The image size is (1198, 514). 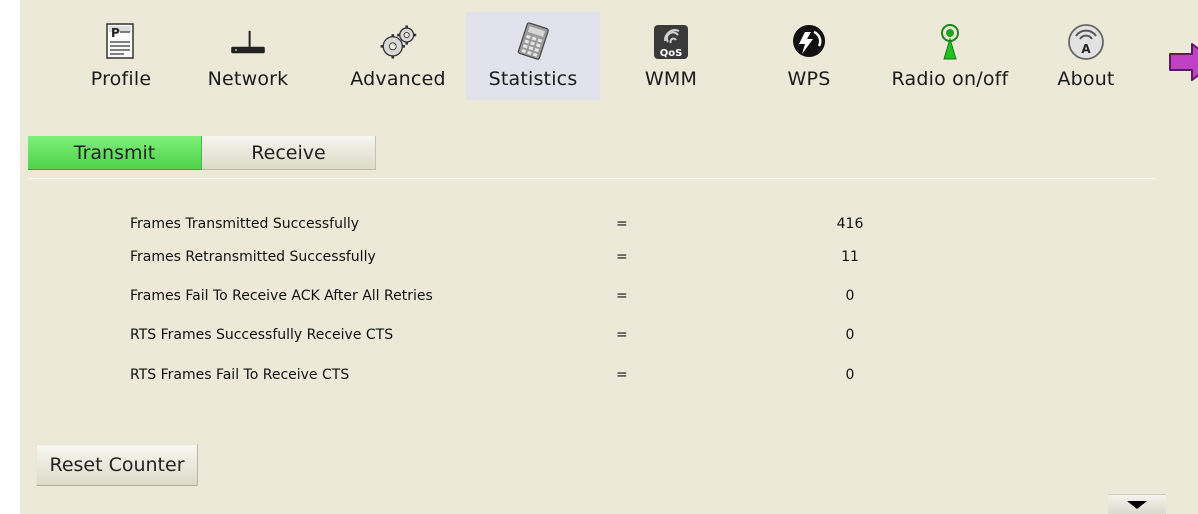 I want to click on stat-row: Frames Transmitted Successfully = 416, so click(x=510, y=226).